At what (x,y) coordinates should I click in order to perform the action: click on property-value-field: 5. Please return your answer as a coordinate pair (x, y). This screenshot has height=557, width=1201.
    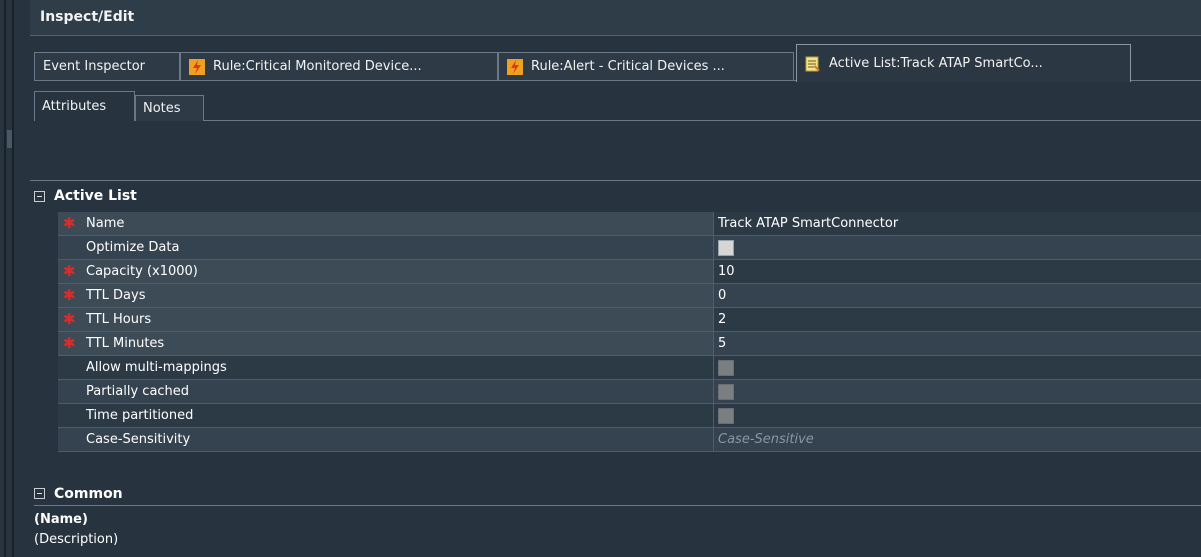
    Looking at the image, I should click on (957, 343).